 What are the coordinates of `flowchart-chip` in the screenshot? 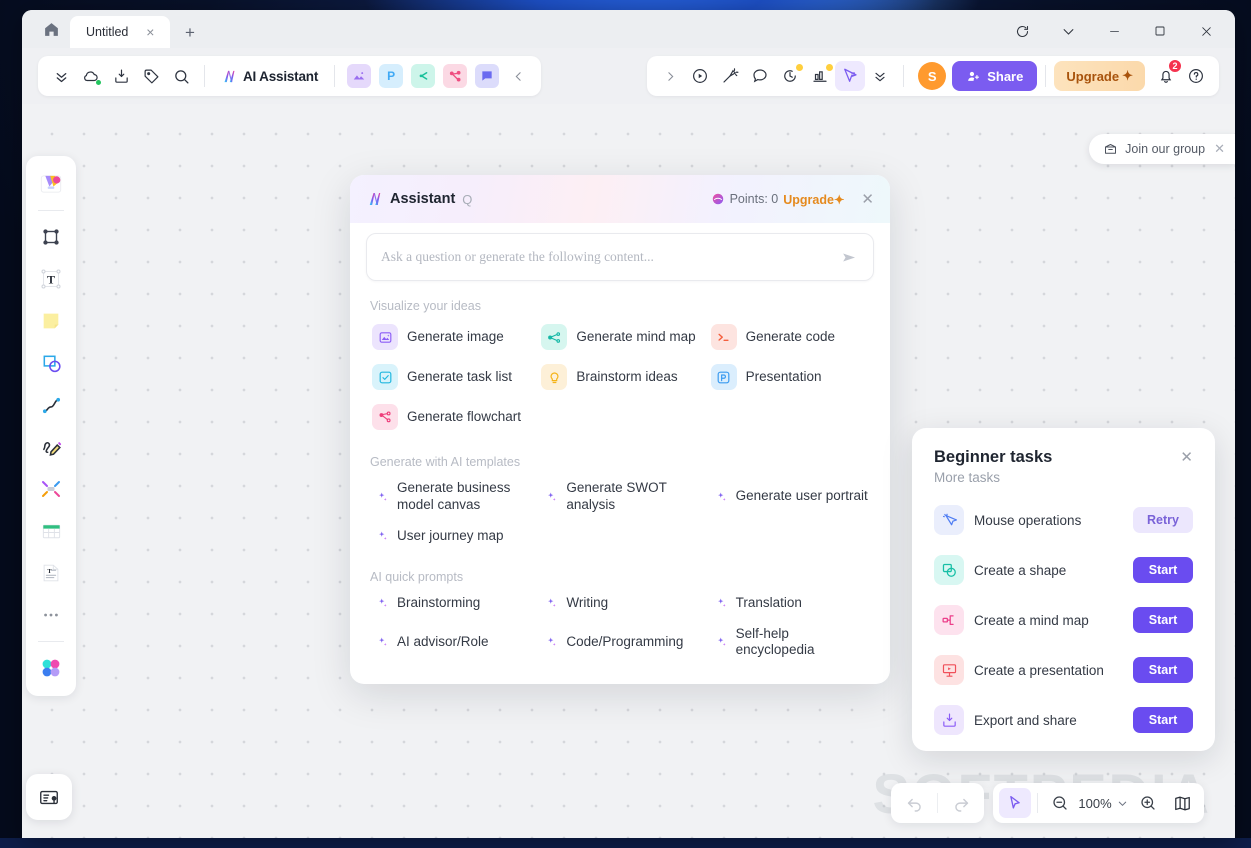 It's located at (455, 76).